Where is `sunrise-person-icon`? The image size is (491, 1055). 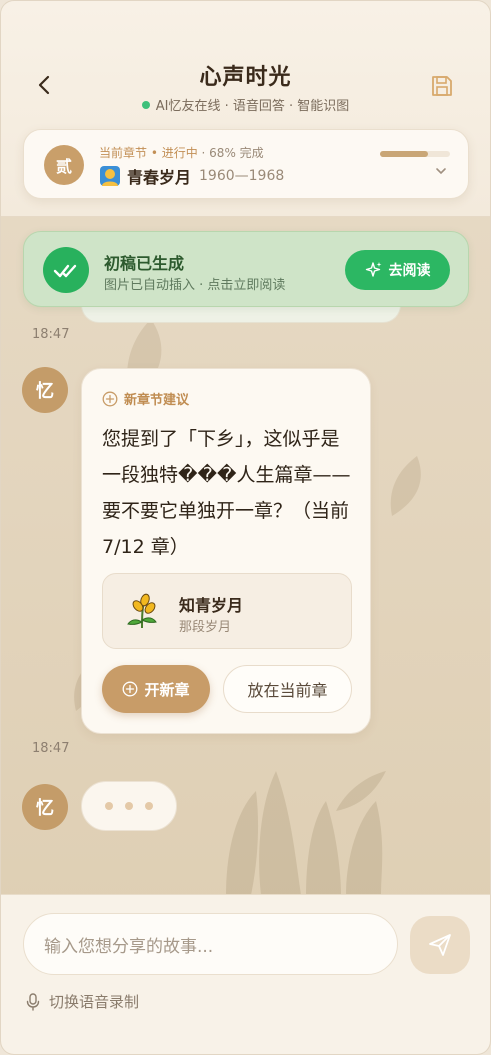 sunrise-person-icon is located at coordinates (110, 176).